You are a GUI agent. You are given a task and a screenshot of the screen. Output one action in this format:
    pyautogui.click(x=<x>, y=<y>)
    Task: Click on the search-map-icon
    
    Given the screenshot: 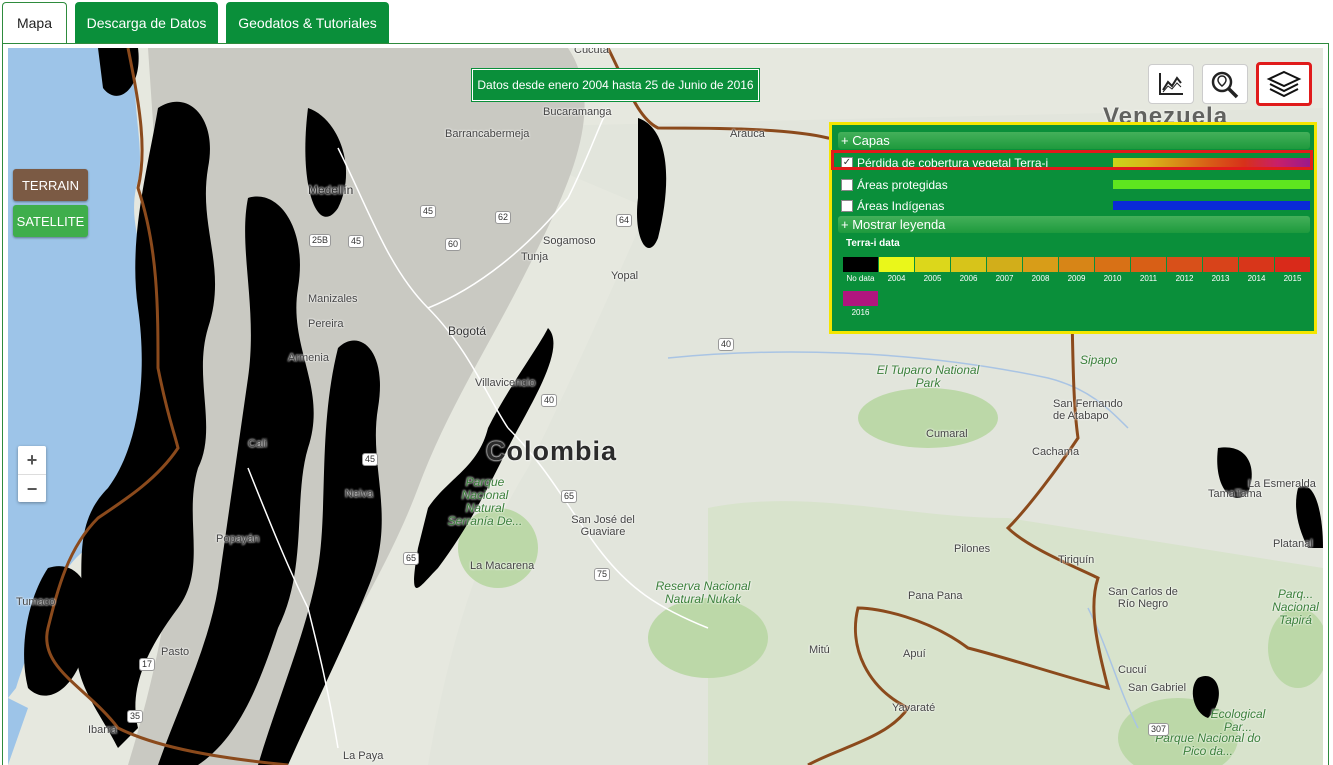 What is the action you would take?
    pyautogui.click(x=1225, y=85)
    